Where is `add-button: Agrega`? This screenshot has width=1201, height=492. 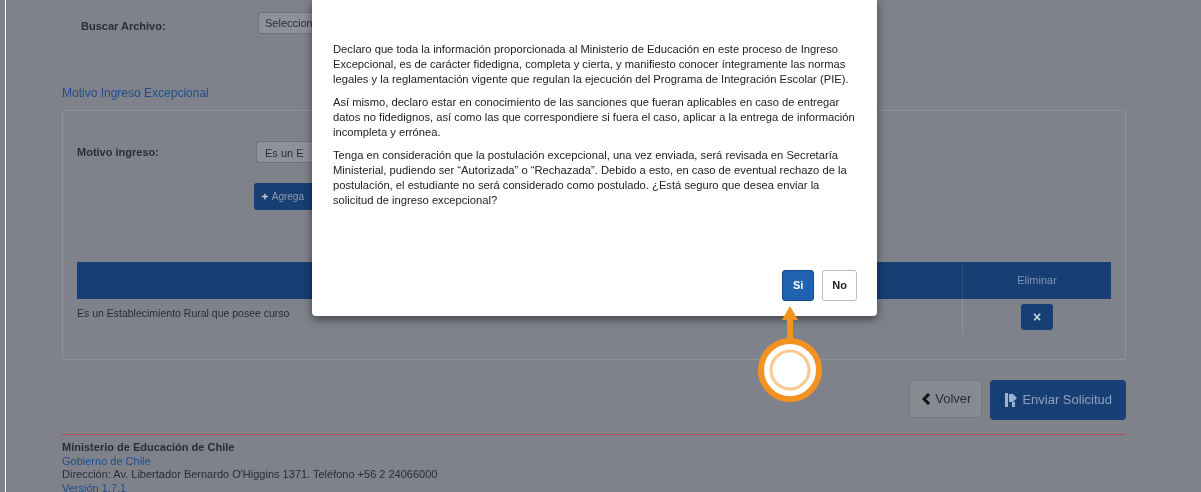 add-button: Agrega is located at coordinates (283, 196).